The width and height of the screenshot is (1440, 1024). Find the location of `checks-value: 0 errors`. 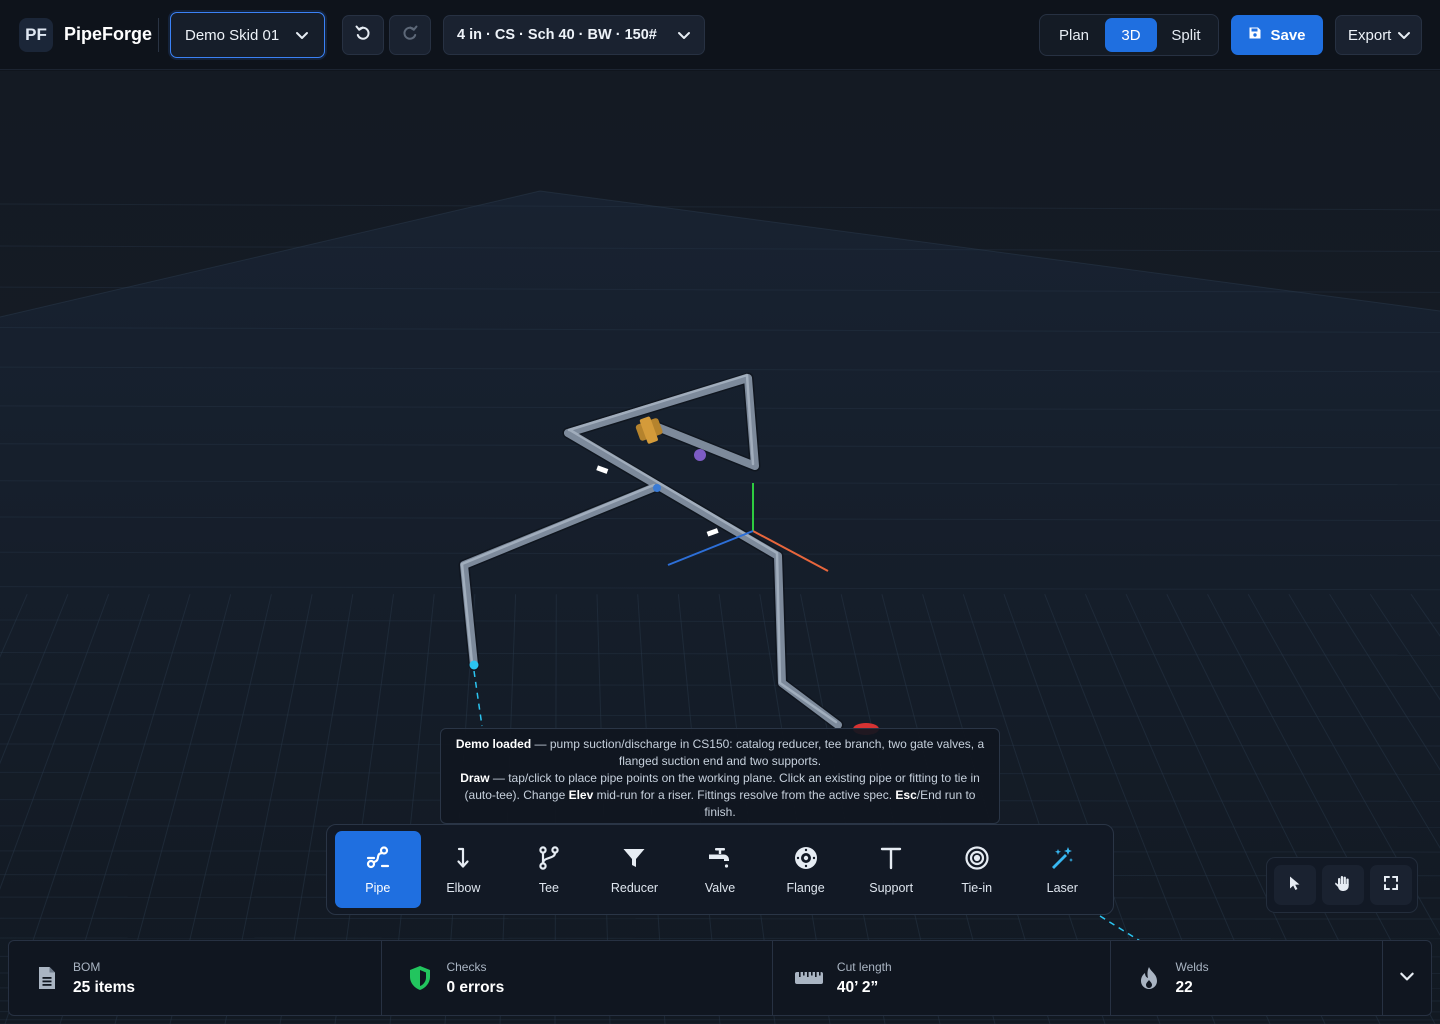

checks-value: 0 errors is located at coordinates (475, 987).